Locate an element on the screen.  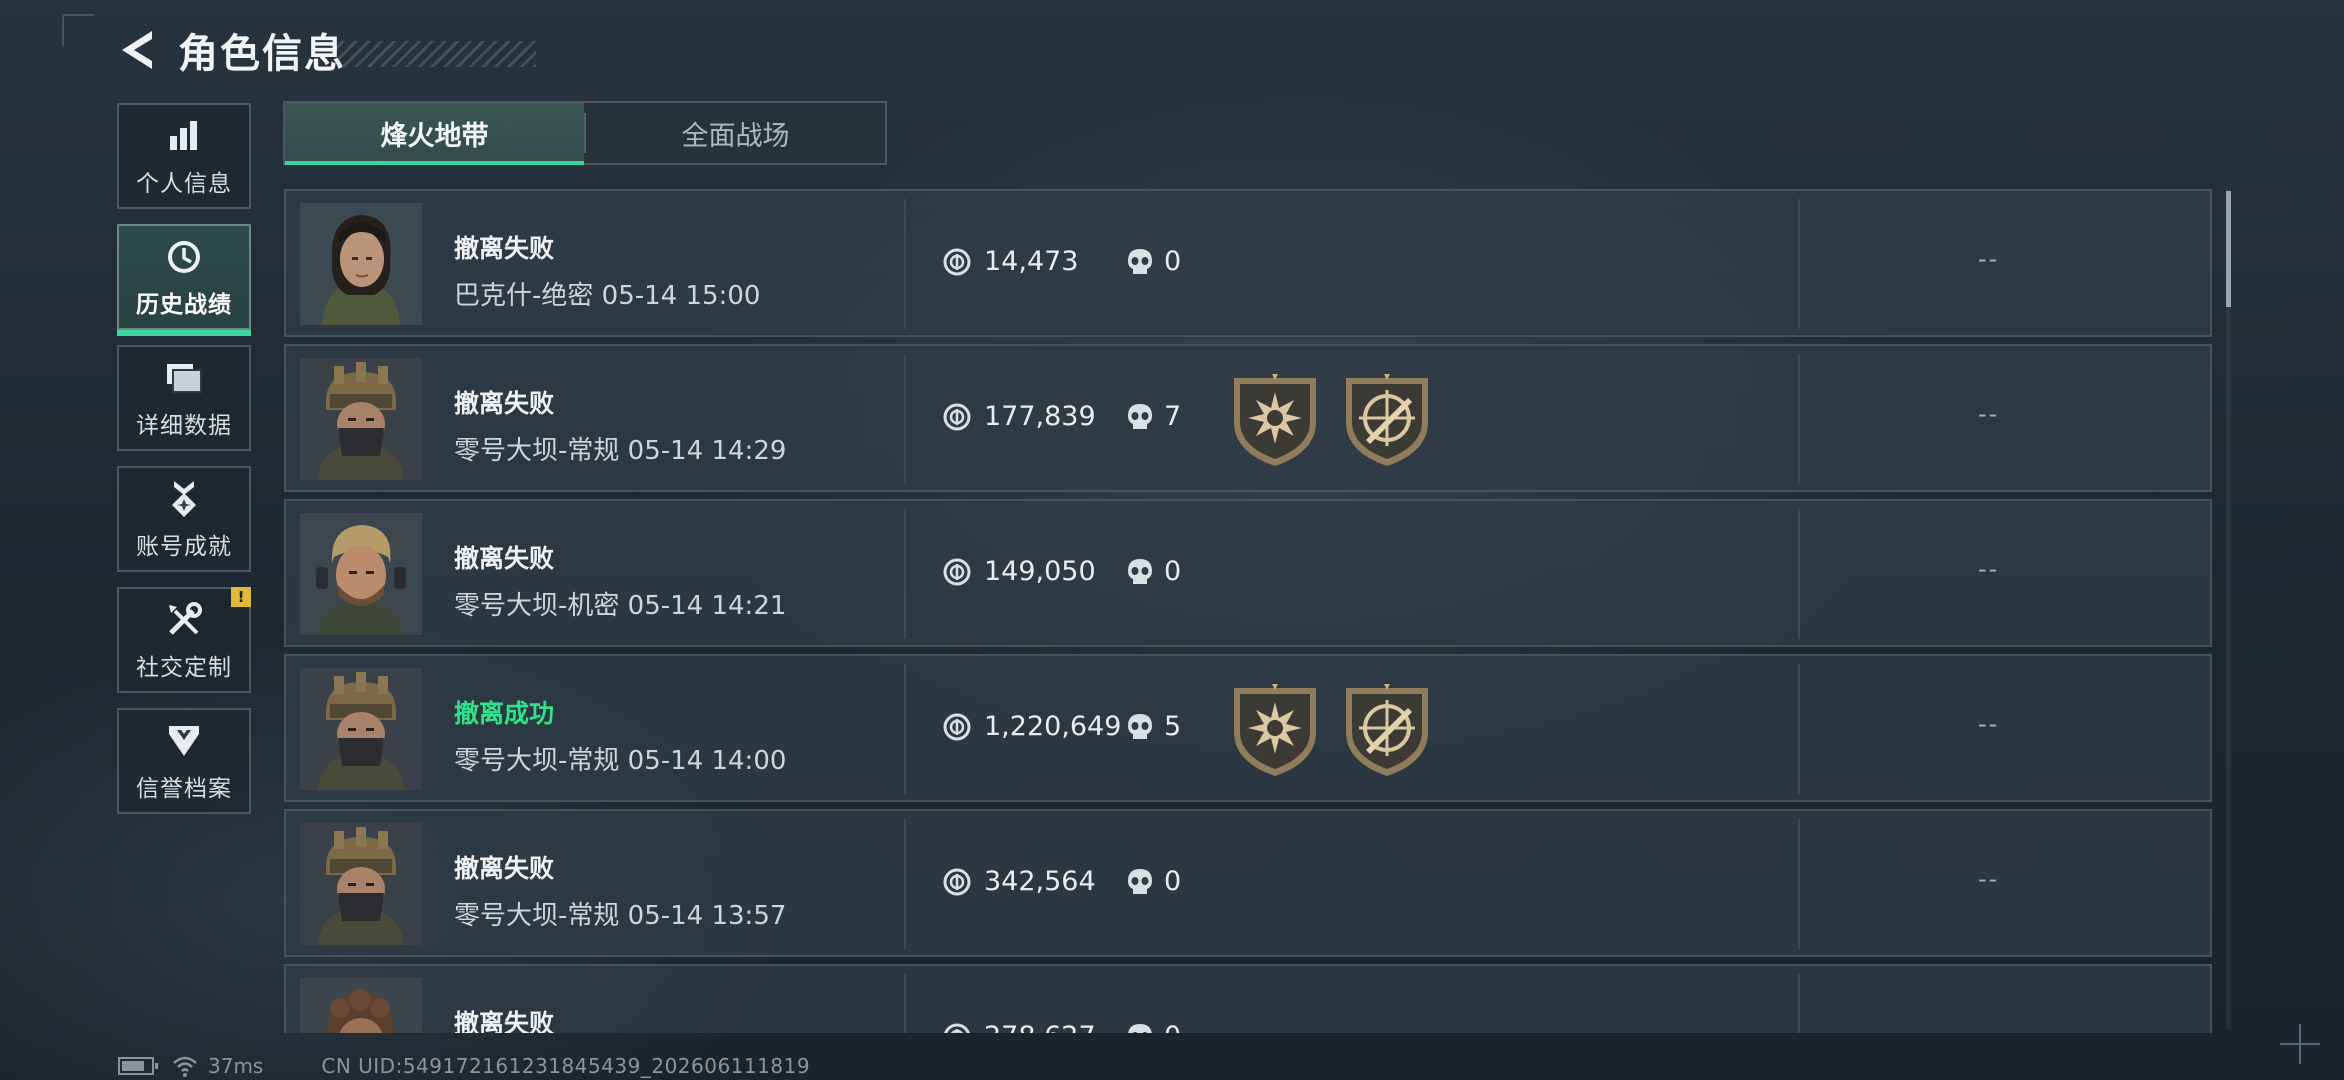
sidebar: 个人信息 历史战绩 详细数据 账号成就 社交定制 ! 信誉档案 is located at coordinates (186, 466).